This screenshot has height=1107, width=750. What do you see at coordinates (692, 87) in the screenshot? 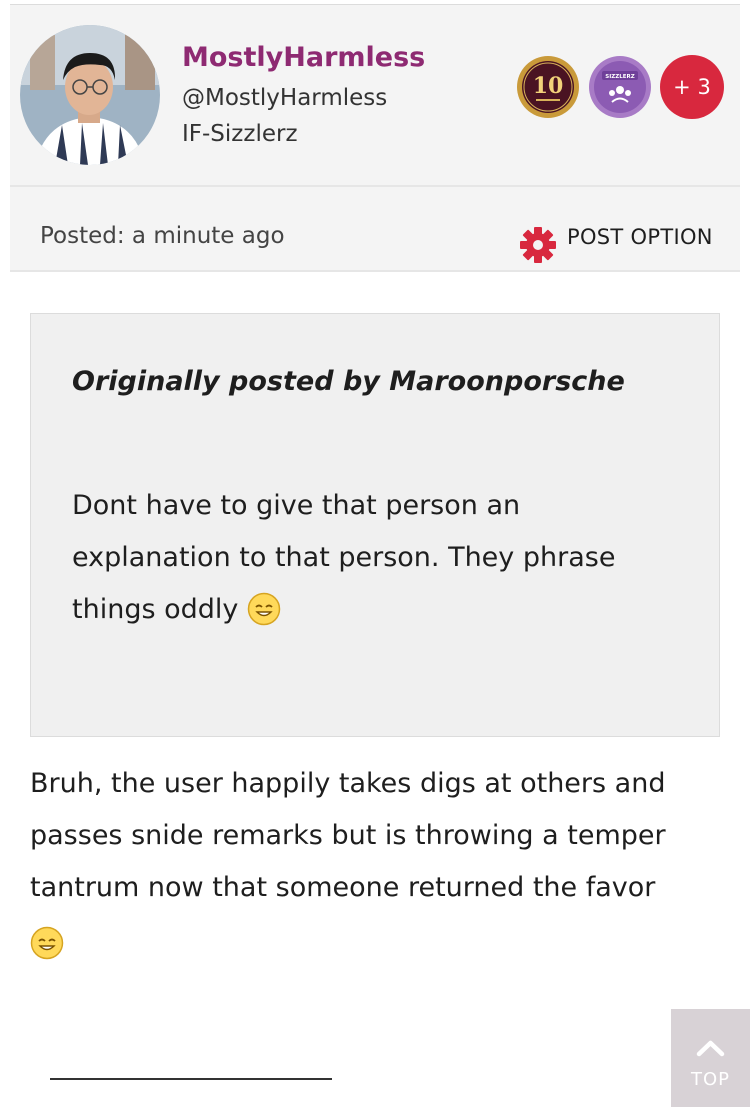
I see `more-badges-button: + 3` at bounding box center [692, 87].